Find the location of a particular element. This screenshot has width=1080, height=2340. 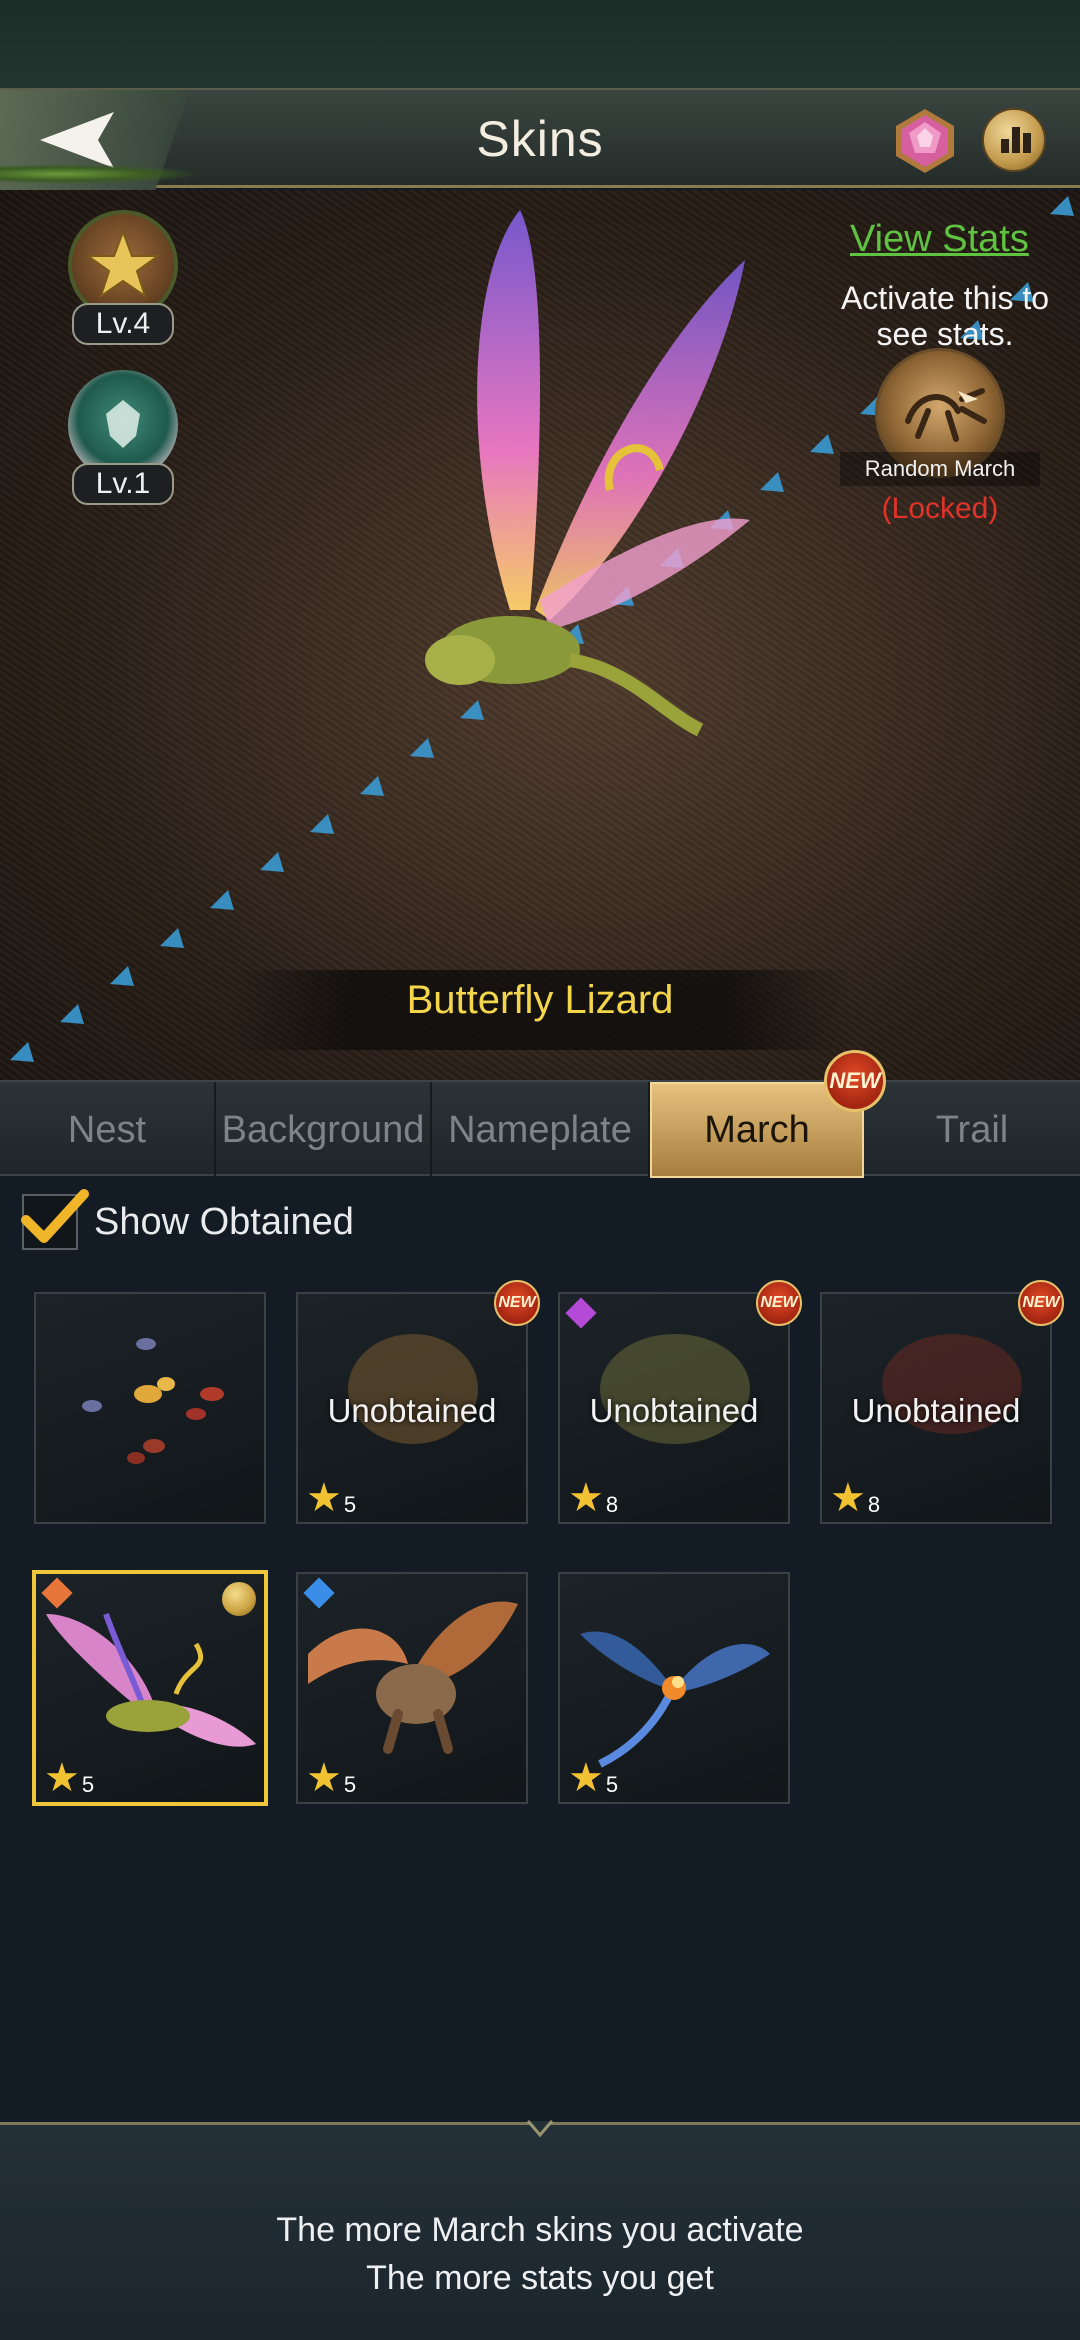

header-bar: Skins is located at coordinates (540, 139).